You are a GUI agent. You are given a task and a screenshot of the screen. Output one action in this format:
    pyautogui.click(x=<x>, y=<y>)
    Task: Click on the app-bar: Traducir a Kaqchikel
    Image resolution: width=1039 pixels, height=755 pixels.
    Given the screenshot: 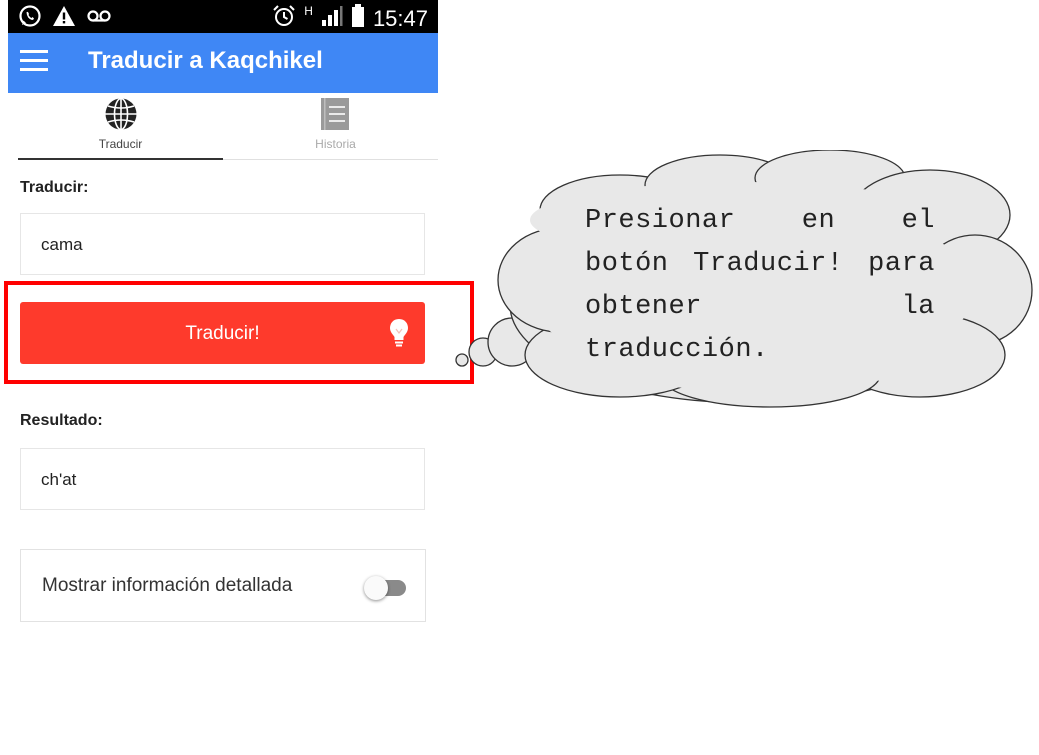 What is the action you would take?
    pyautogui.click(x=223, y=63)
    